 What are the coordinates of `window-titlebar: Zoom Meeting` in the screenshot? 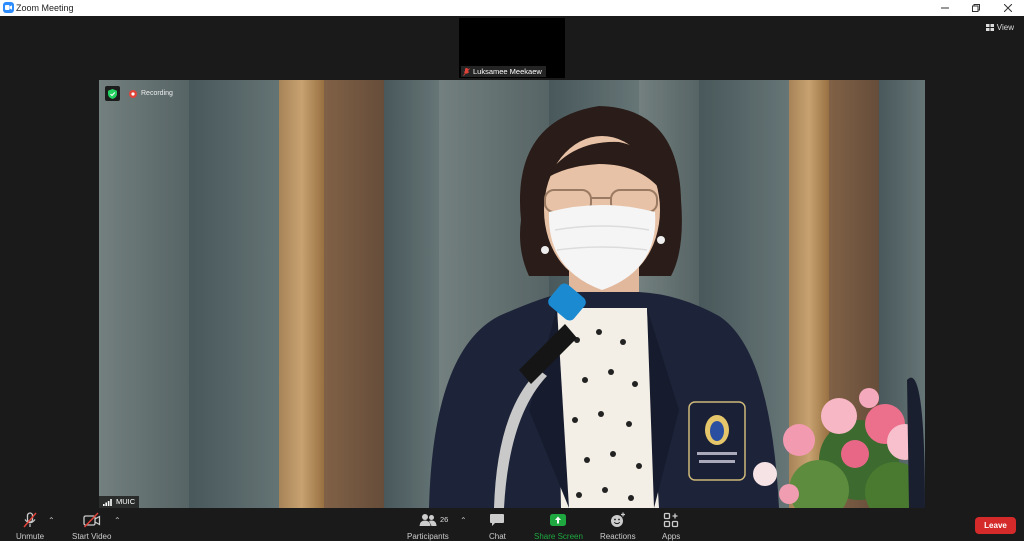 It's located at (512, 8).